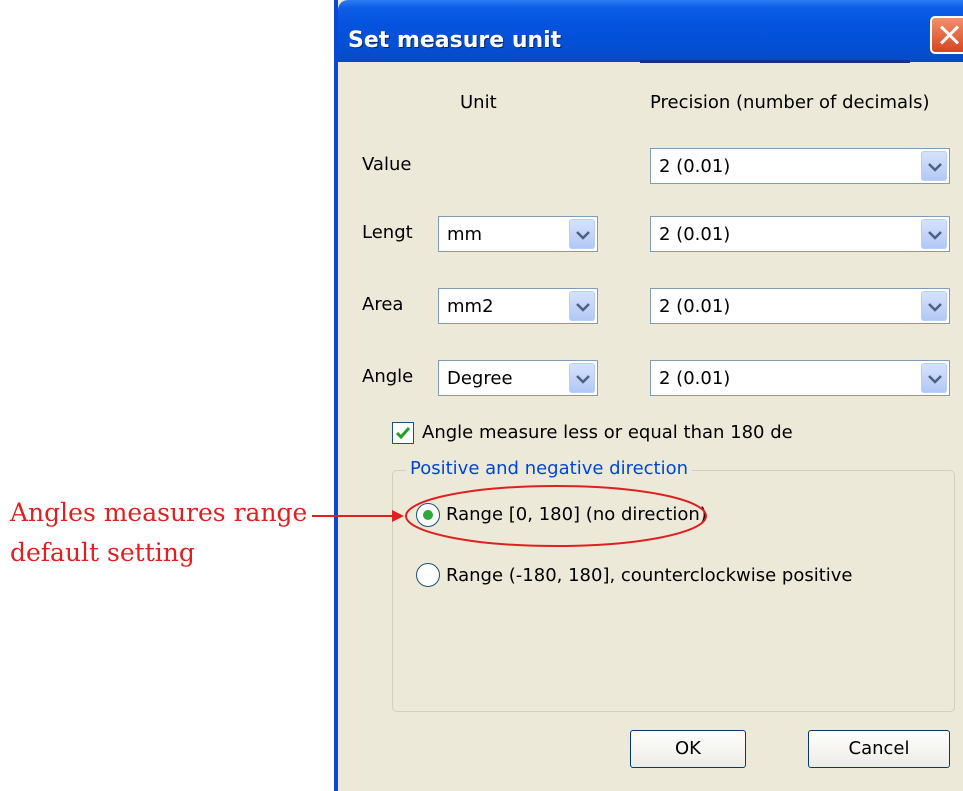 This screenshot has height=791, width=963. What do you see at coordinates (358, 516) in the screenshot?
I see `arrow-icon` at bounding box center [358, 516].